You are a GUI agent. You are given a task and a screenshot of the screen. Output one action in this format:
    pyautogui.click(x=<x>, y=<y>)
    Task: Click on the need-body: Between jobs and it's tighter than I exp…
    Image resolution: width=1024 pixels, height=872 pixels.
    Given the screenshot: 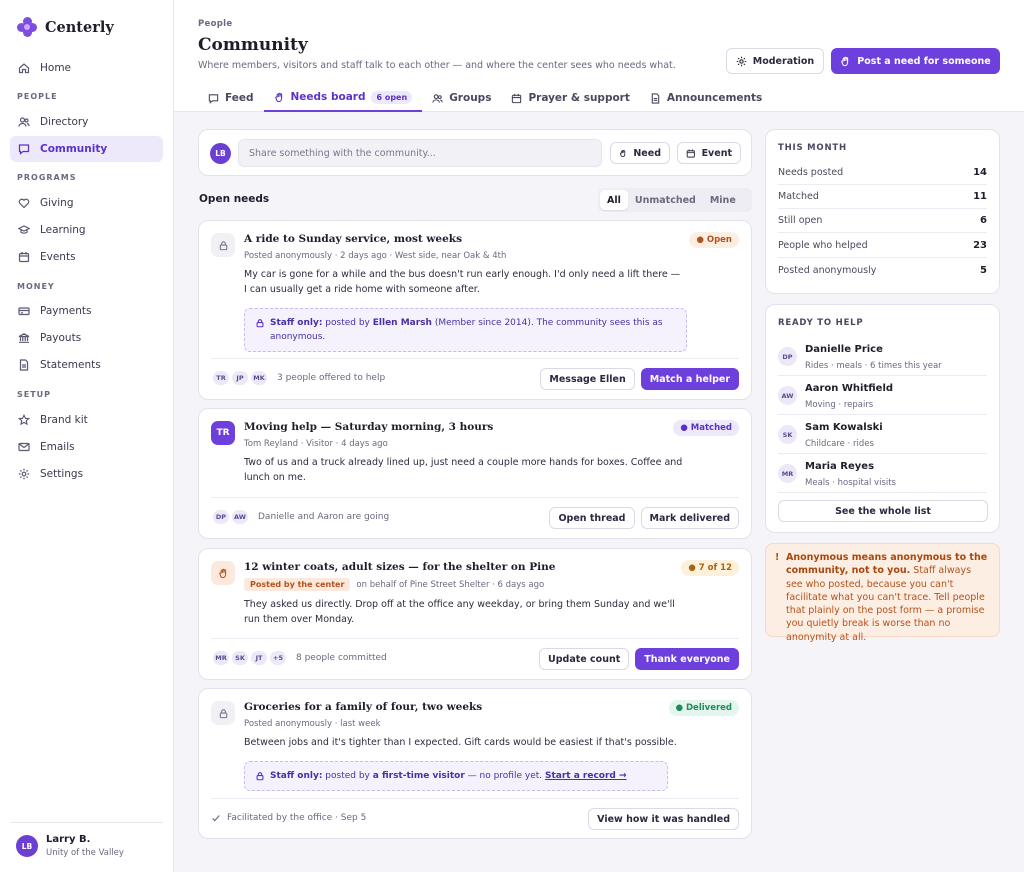 What is the action you would take?
    pyautogui.click(x=460, y=742)
    